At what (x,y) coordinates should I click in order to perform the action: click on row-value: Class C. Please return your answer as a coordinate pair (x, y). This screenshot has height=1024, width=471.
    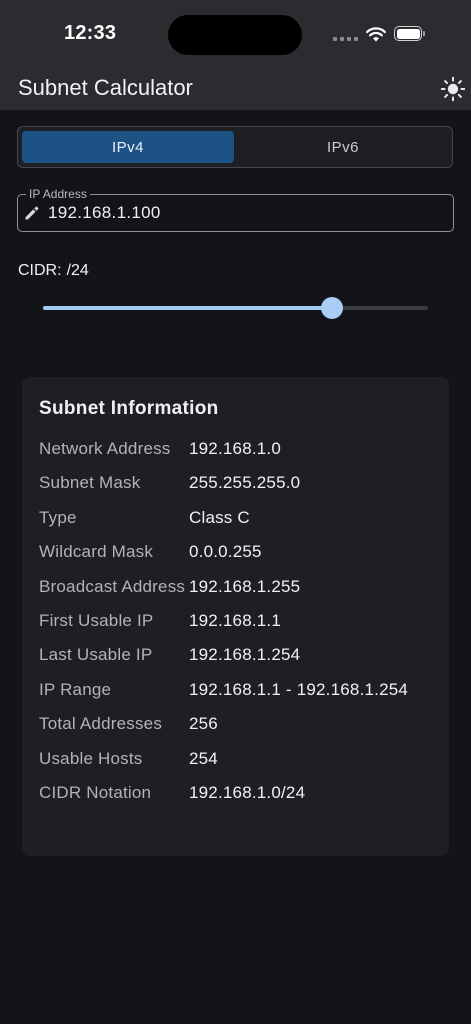
    Looking at the image, I should click on (219, 517).